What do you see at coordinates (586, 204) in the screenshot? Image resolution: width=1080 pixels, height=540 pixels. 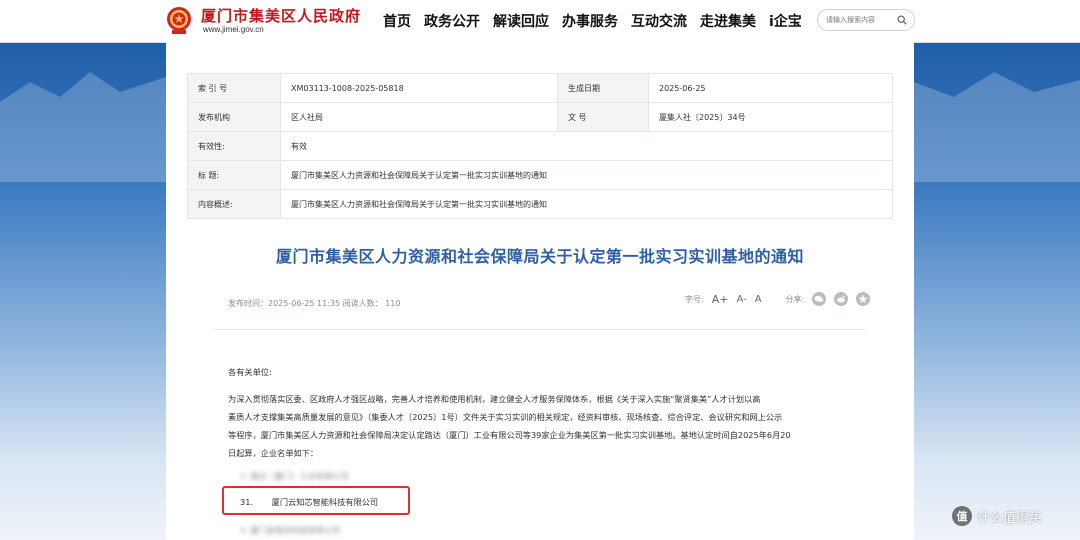 I see `meta-summary-value: 厦门市集美区人力资源和社会保障局关于认定第一批实习实训基地的通知` at bounding box center [586, 204].